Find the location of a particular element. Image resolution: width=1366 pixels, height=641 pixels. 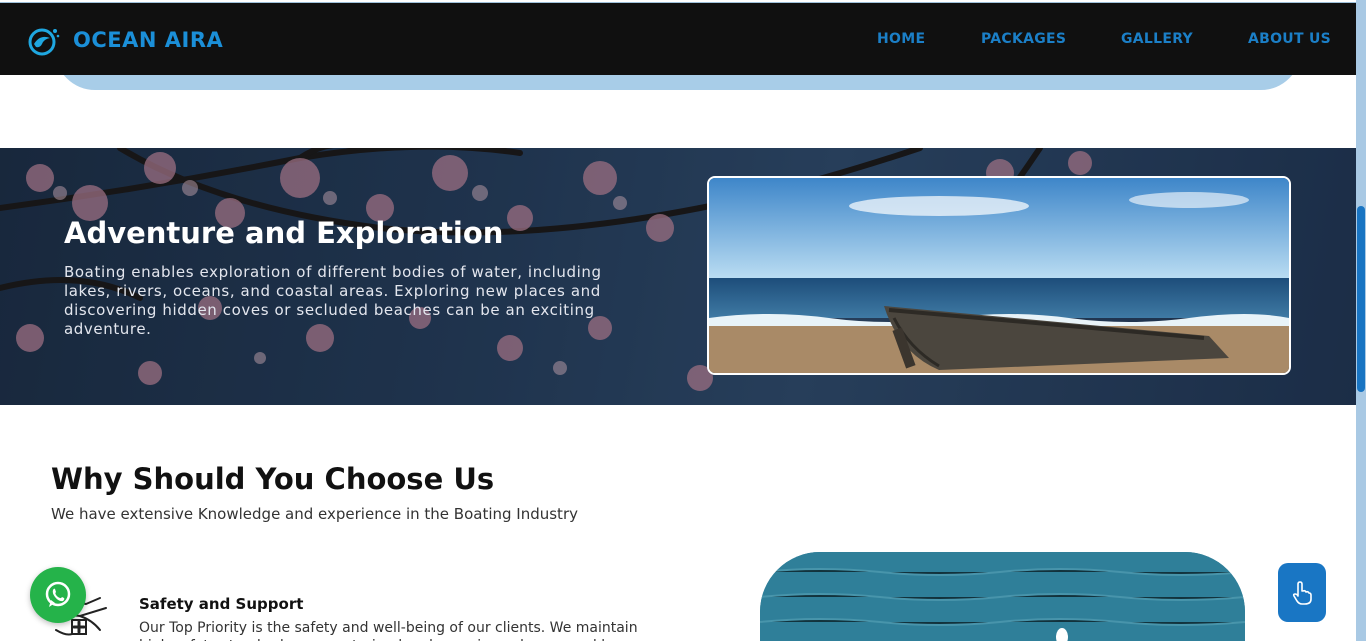

scrollbar-thumb is located at coordinates (1361, 299).